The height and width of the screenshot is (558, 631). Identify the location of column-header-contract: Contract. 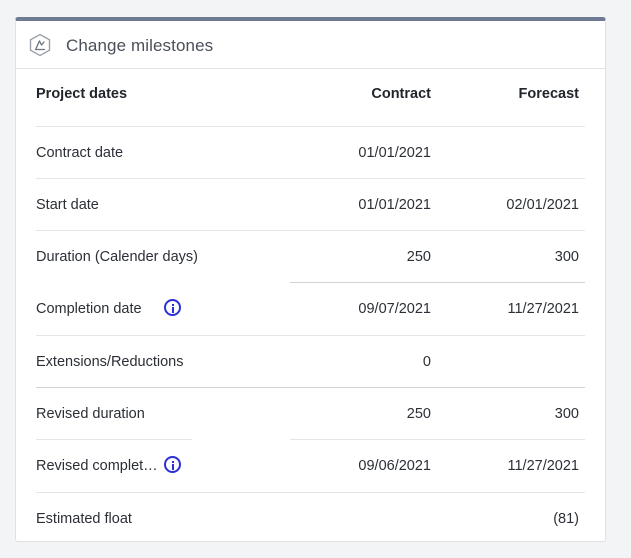
(401, 94).